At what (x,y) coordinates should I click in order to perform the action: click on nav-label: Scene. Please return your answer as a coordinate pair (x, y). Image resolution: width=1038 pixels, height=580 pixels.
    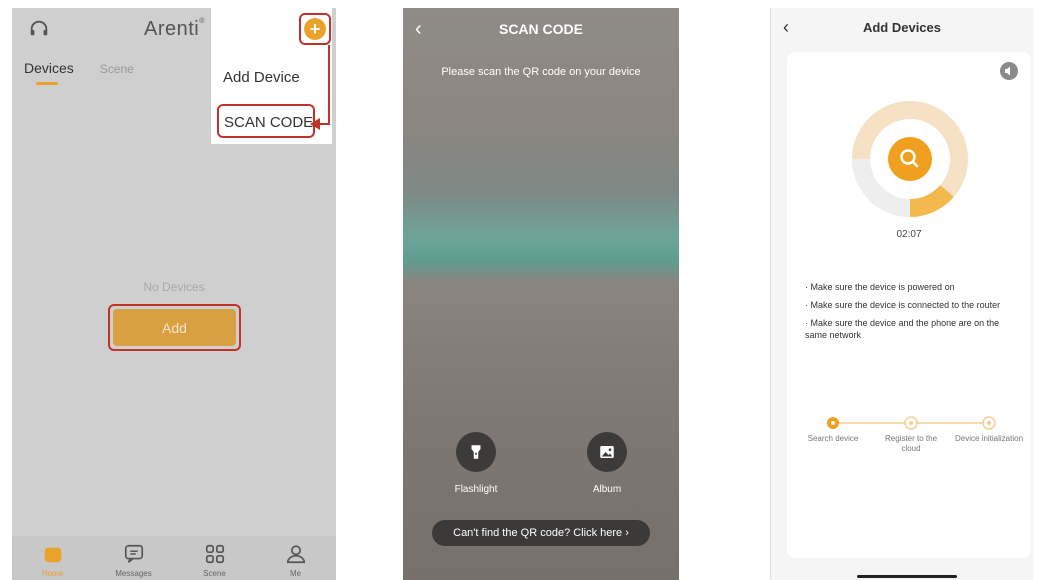
    Looking at the image, I should click on (214, 573).